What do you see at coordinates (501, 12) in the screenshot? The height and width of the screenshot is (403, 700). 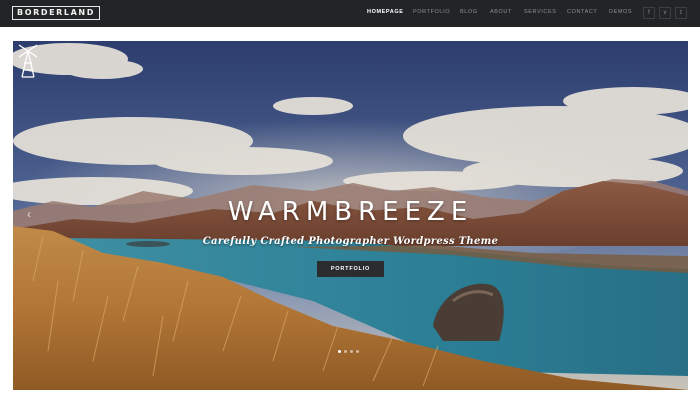 I see `nav-item-about: ABOUT` at bounding box center [501, 12].